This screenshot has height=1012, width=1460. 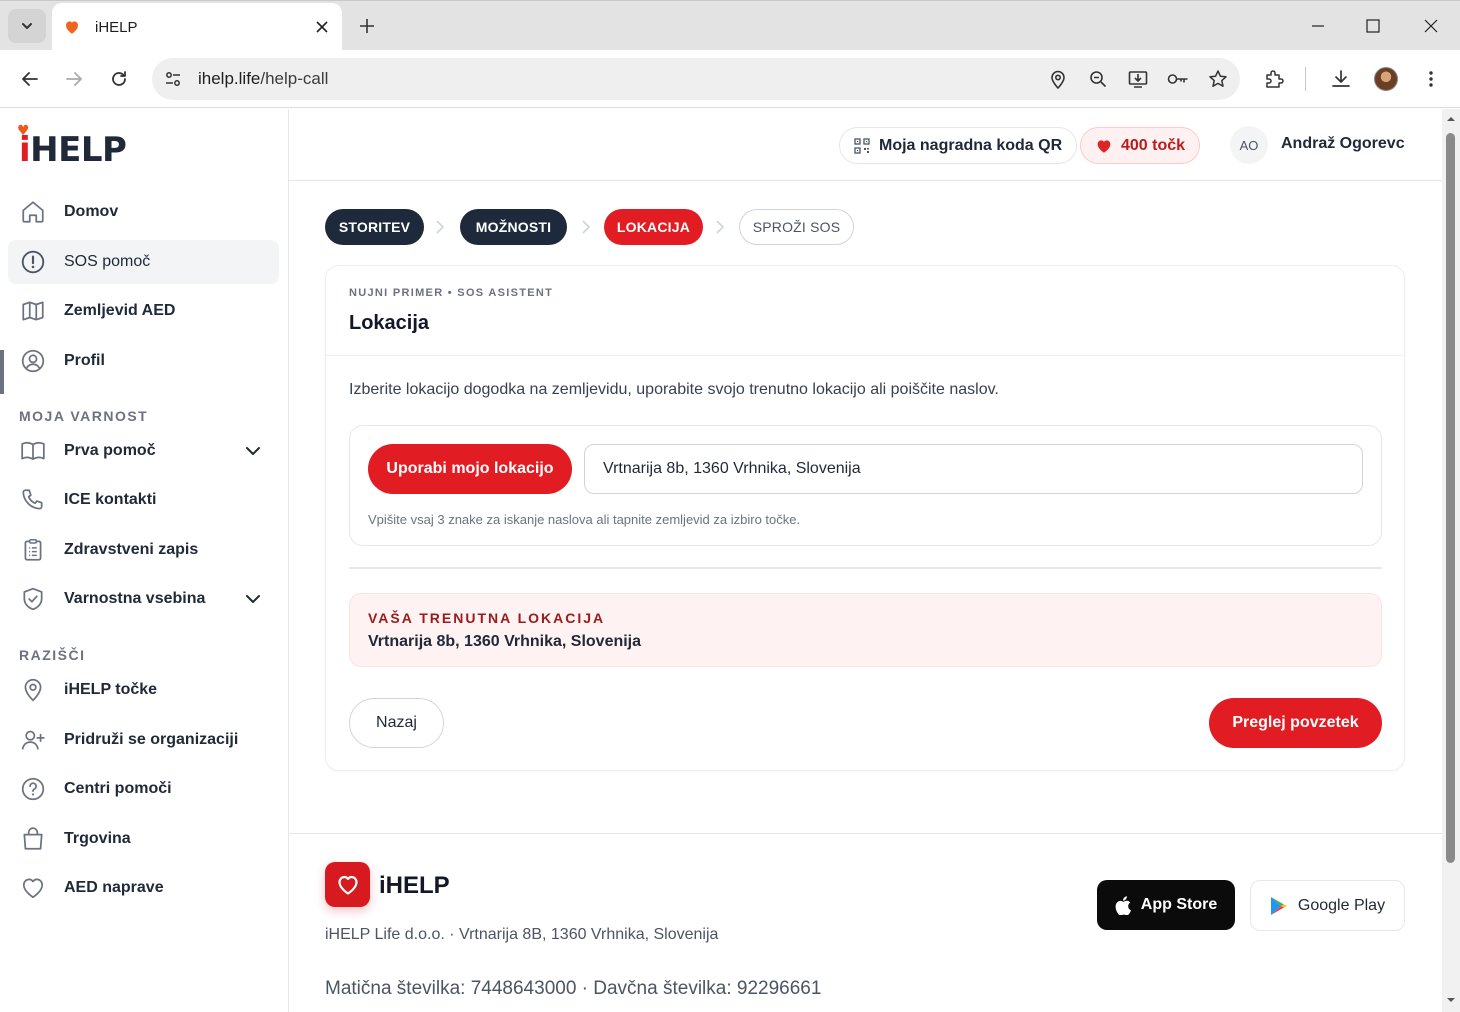 I want to click on current-location-value: Vrtnarija 8b, 1360 Vrhnika, Slovenija, so click(x=505, y=641).